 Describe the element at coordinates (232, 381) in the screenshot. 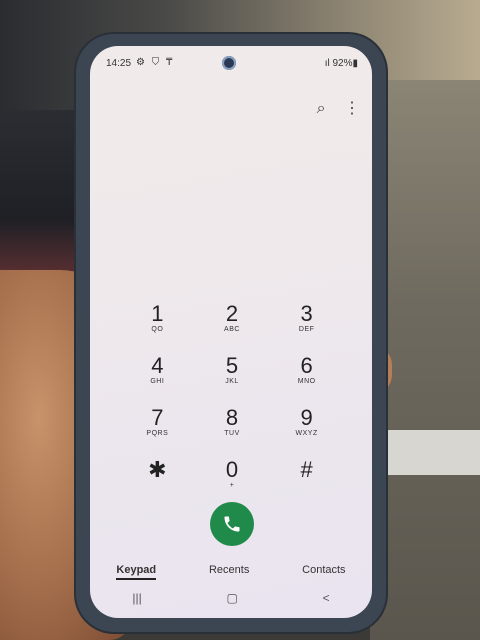

I see `key-letters: JKL` at that location.